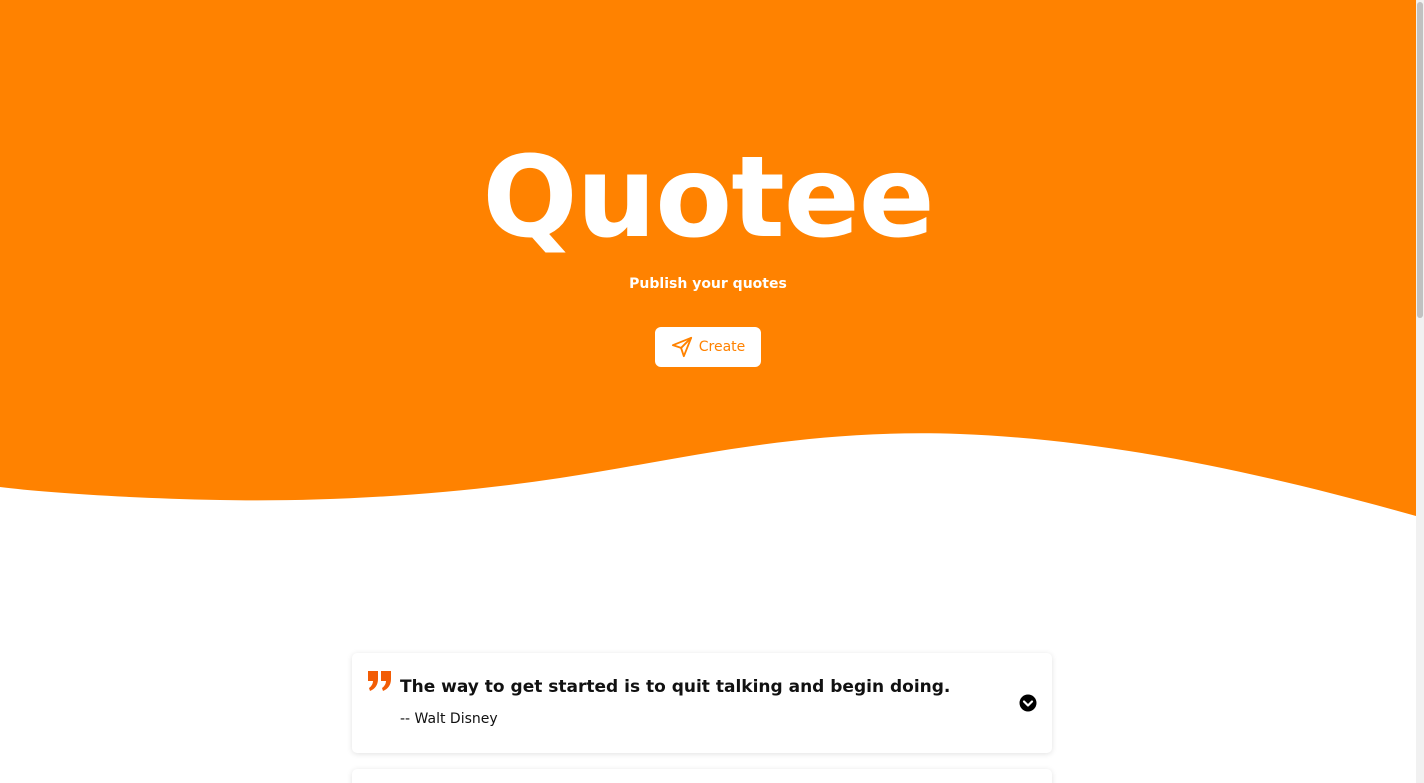  I want to click on quote-author: -- Walt Disney, so click(449, 719).